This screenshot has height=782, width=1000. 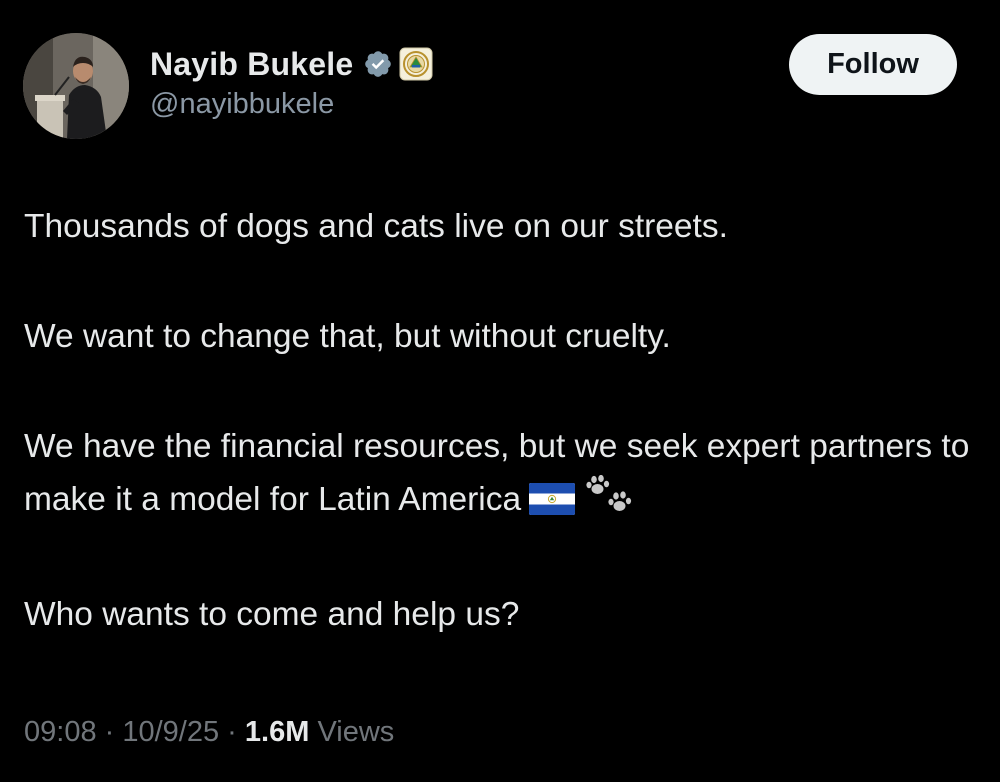 I want to click on follow-button: Follow, so click(x=873, y=64).